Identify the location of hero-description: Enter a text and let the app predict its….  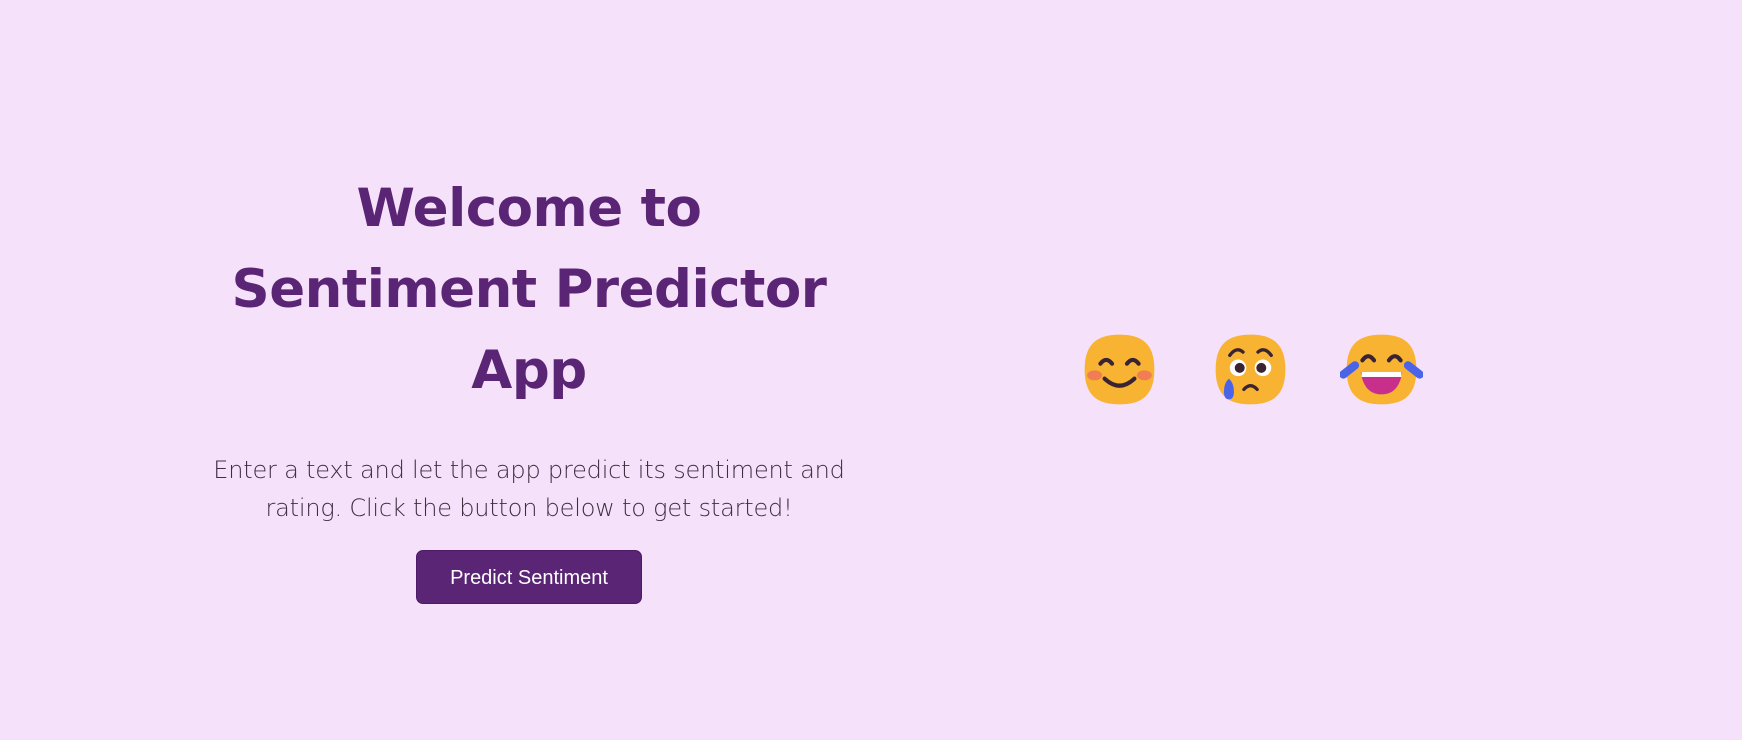
(529, 489).